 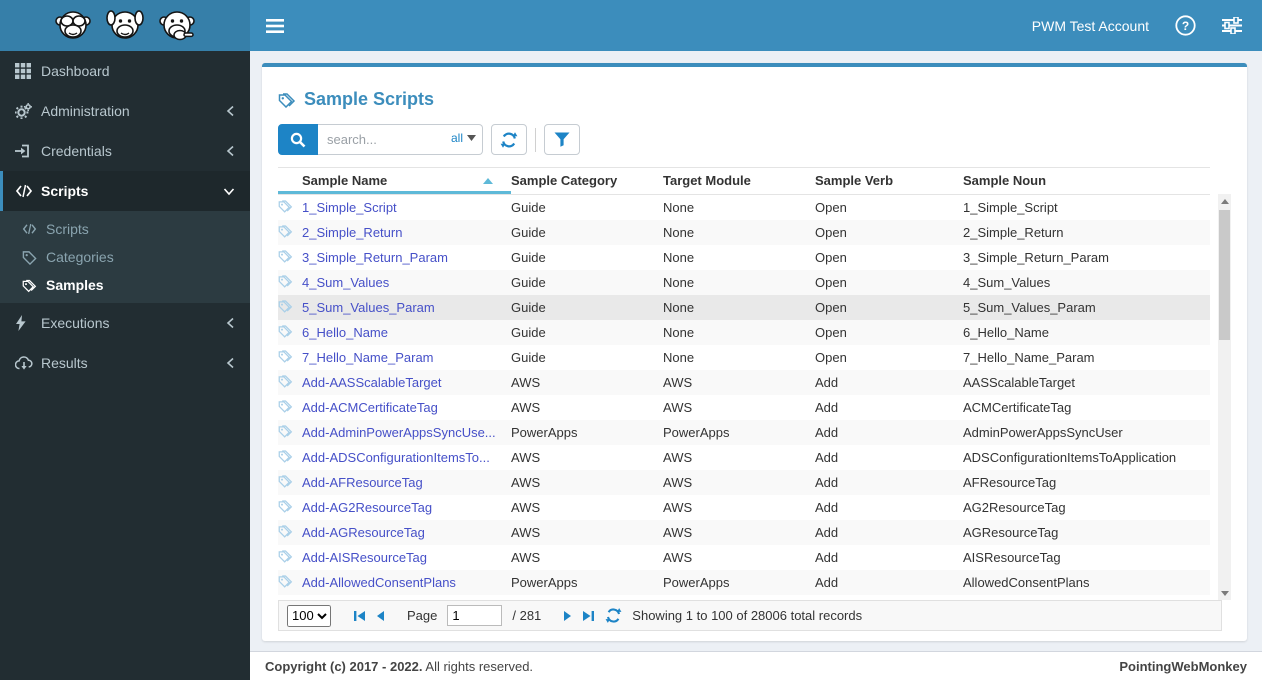 I want to click on table-row: 4_Sum_Values Guide None Open 4_Sum_Values, so click(x=744, y=282).